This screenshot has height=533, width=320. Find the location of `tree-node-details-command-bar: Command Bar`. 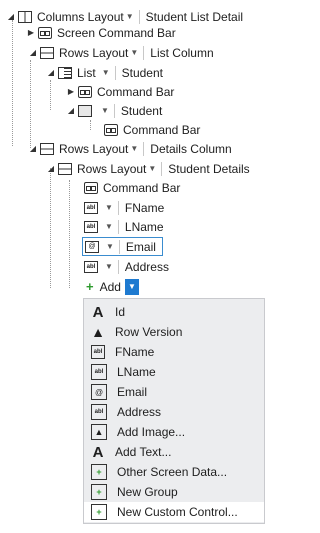

tree-node-details-command-bar: Command Bar is located at coordinates (132, 187).